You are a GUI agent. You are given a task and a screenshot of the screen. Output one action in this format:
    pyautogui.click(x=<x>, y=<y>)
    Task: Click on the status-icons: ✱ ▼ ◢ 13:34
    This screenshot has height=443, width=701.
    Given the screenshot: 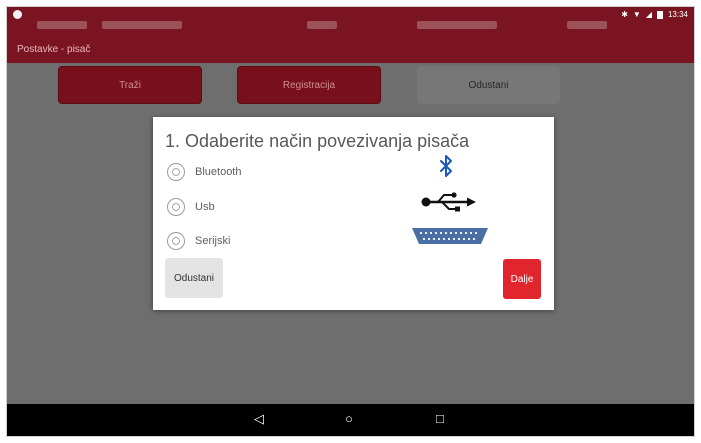 What is the action you would take?
    pyautogui.click(x=654, y=14)
    